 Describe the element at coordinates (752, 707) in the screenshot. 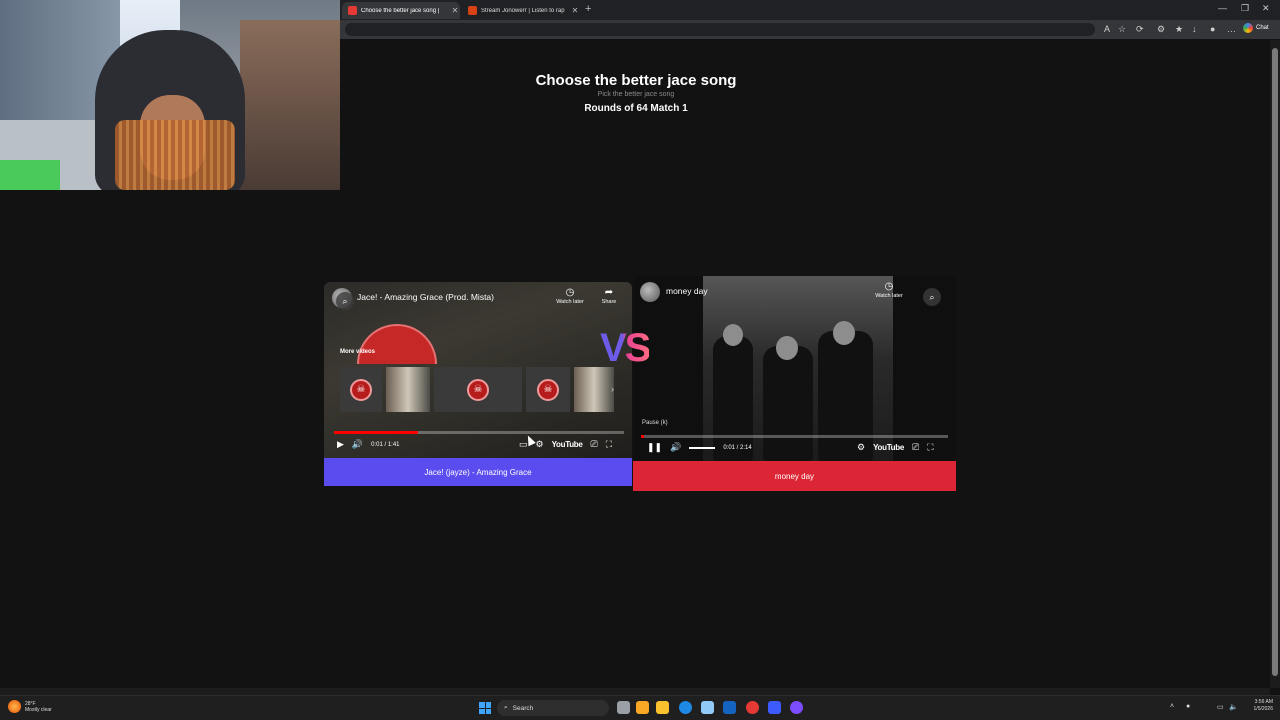

I see `app-icon-red` at that location.